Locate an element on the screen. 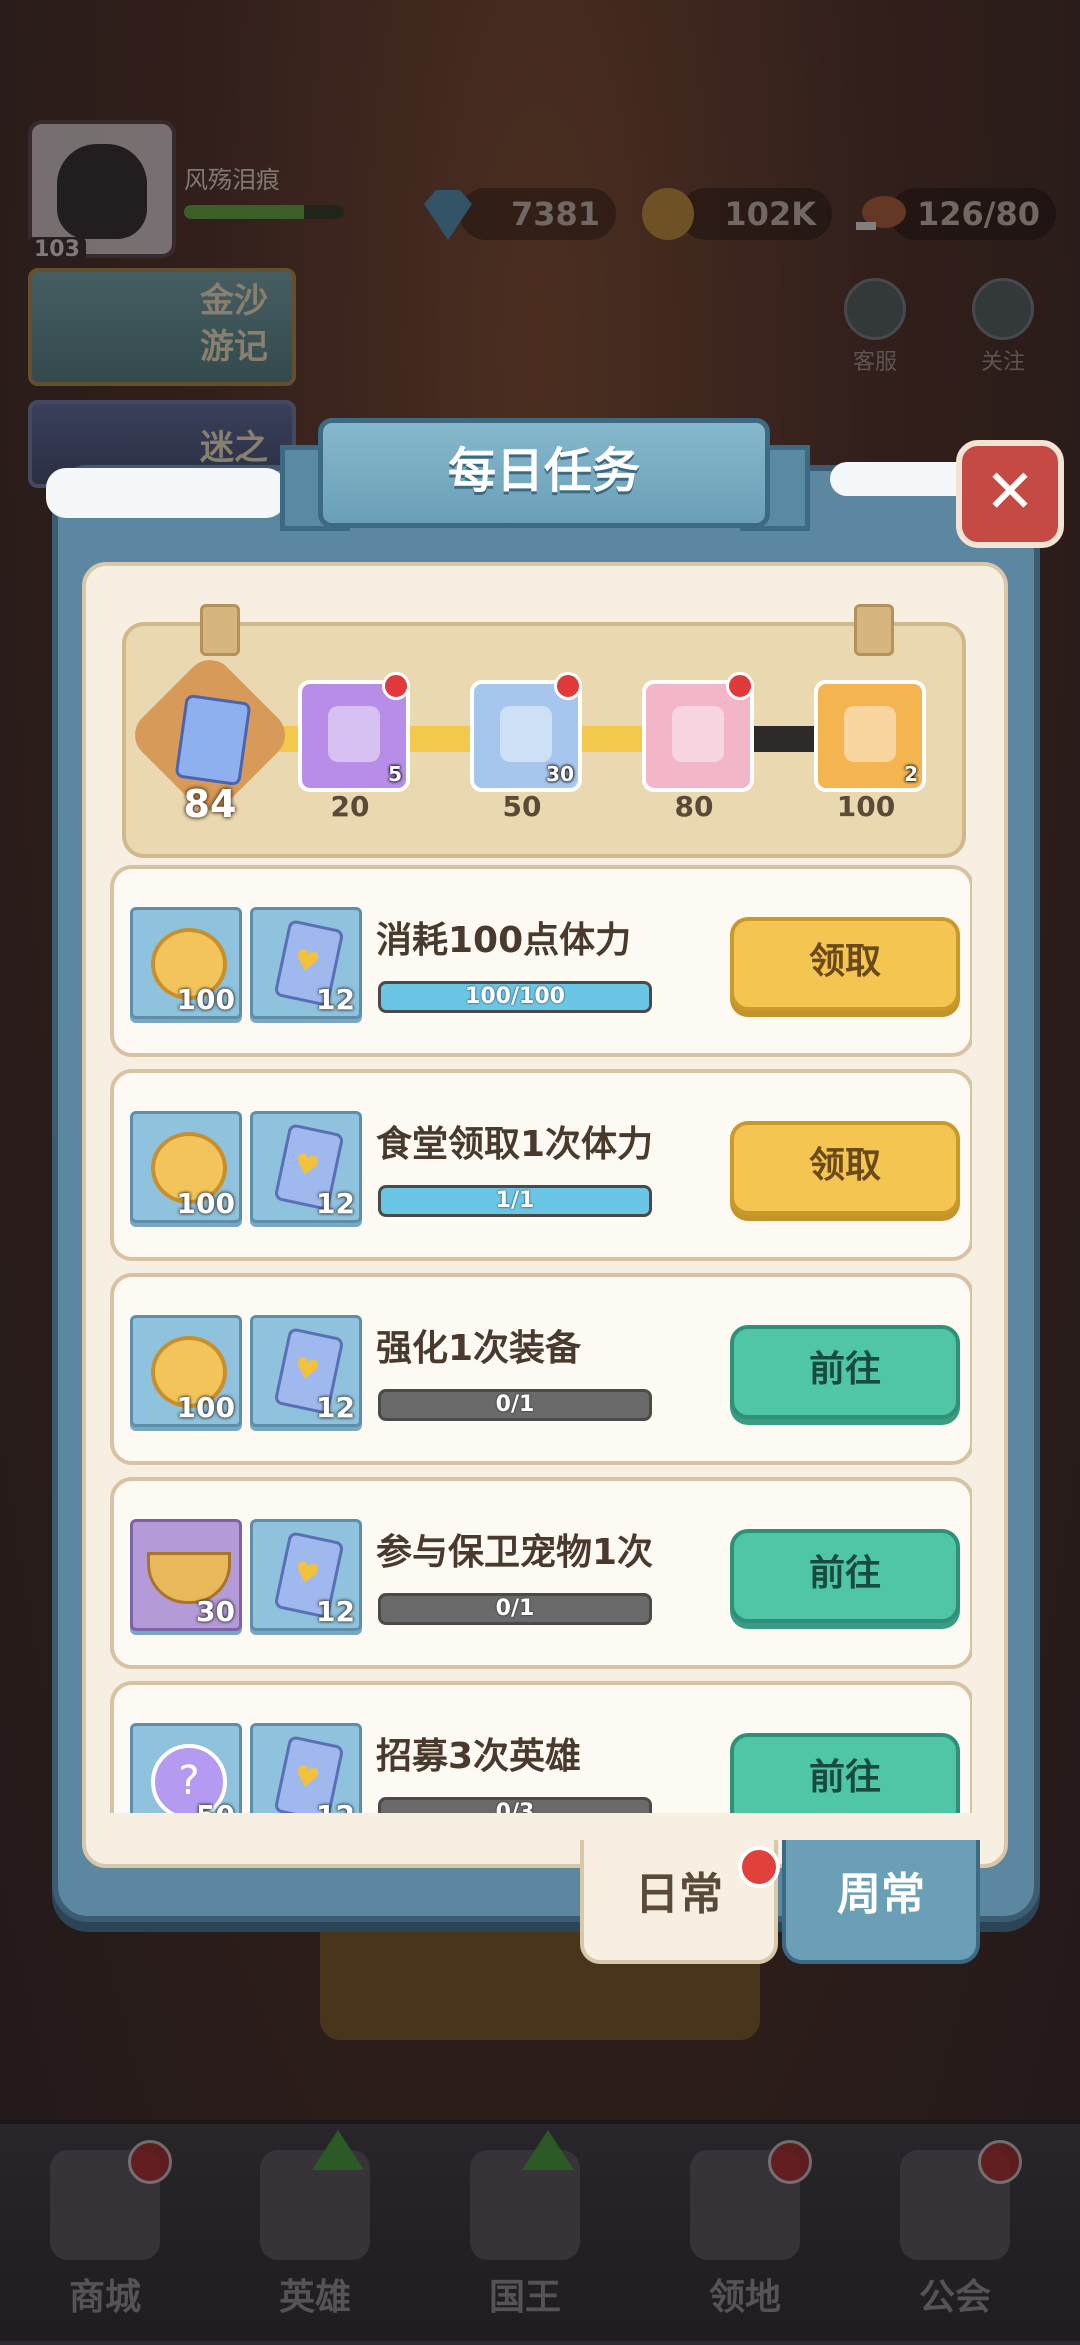 The width and height of the screenshot is (1080, 2345). milestone-reward-100: 2 is located at coordinates (870, 736).